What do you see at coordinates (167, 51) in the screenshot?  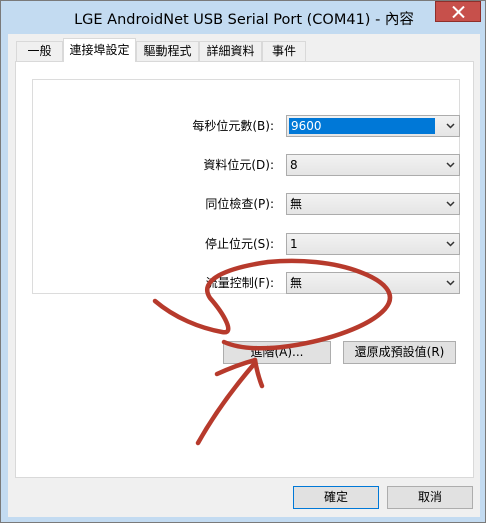 I see `tab-driver: 驅動程式` at bounding box center [167, 51].